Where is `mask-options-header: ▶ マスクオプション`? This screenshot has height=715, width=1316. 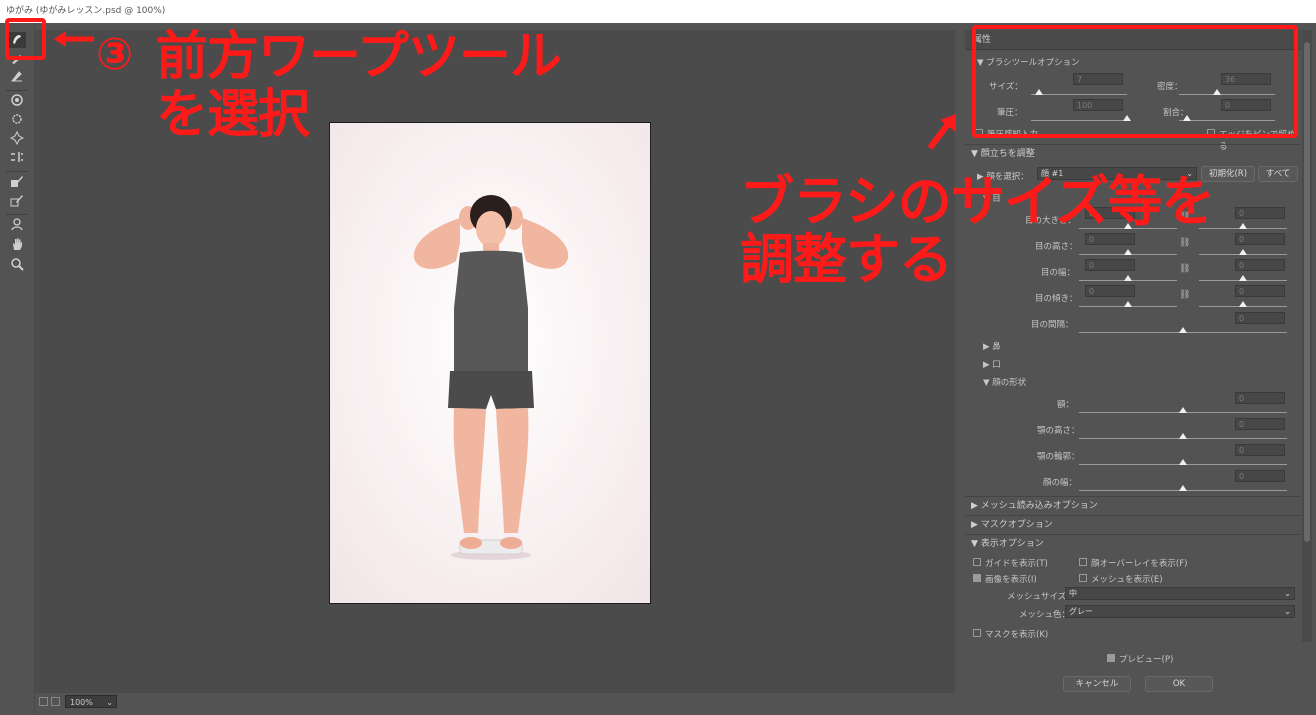 mask-options-header: ▶ マスクオプション is located at coordinates (1133, 524).